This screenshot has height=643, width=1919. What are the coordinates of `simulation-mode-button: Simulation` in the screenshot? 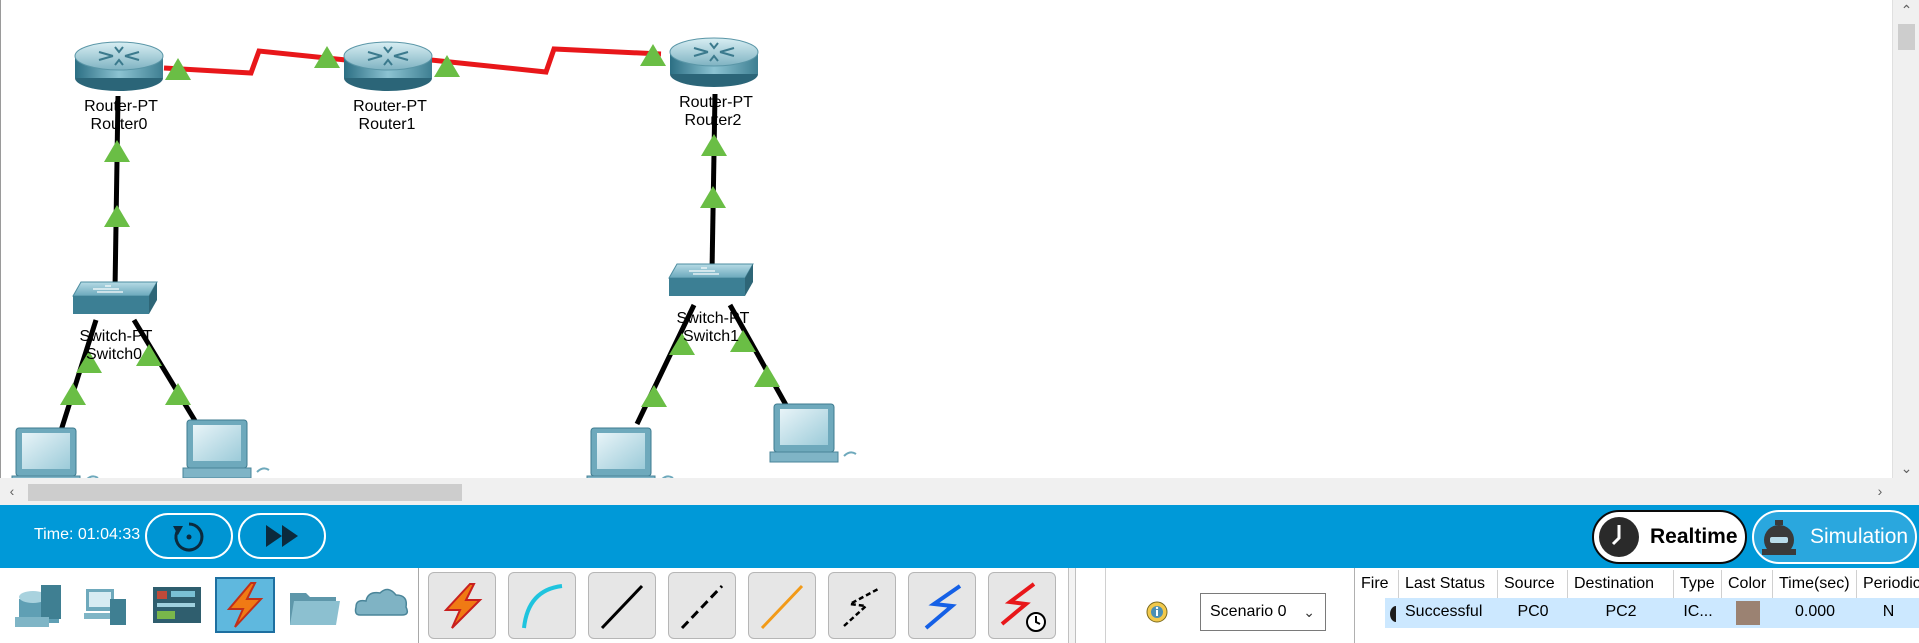 It's located at (1834, 537).